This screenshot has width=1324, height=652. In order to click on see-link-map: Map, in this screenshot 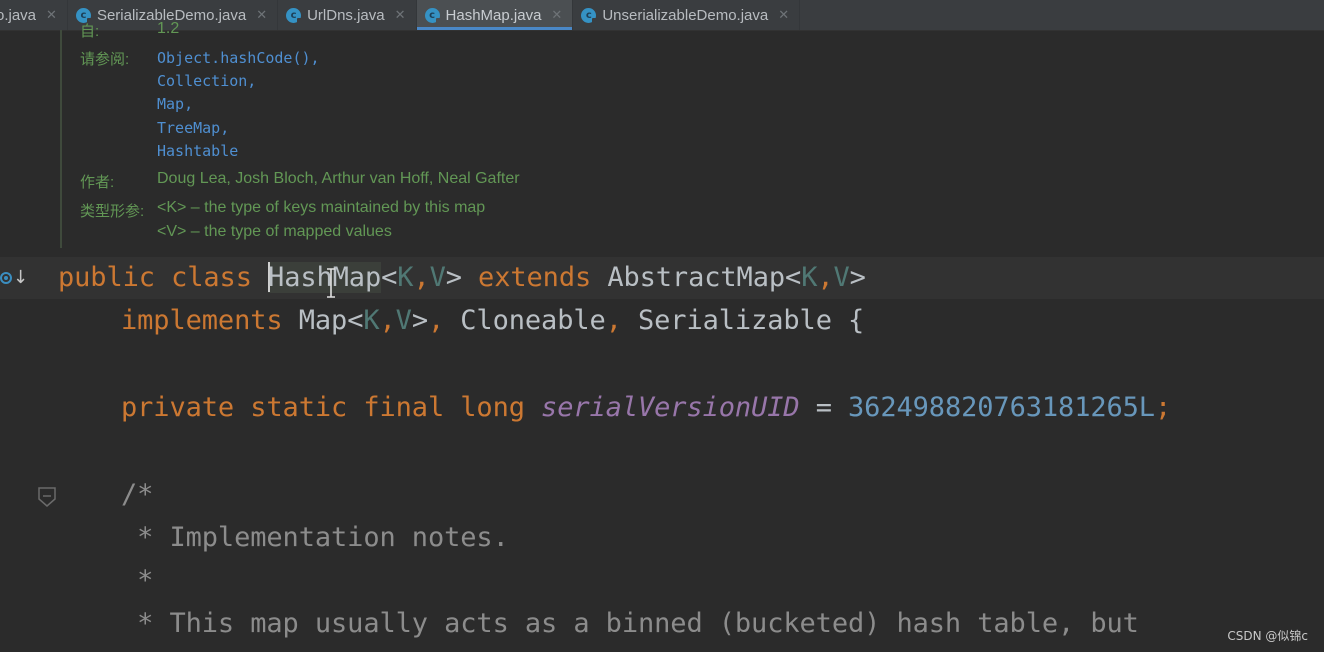, I will do `click(175, 104)`.